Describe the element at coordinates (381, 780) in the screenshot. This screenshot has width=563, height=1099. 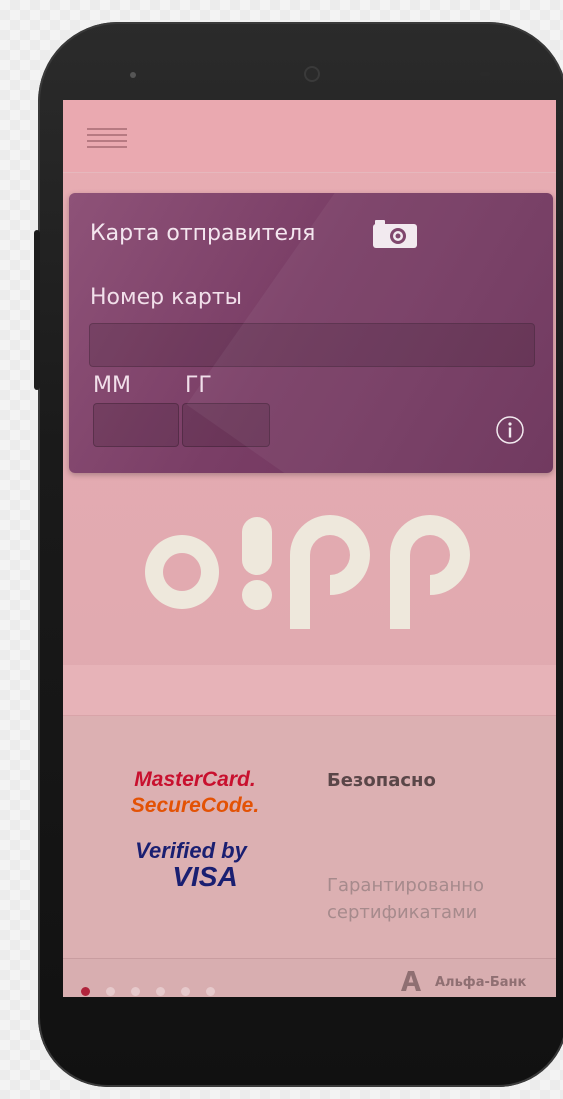
I see `secure-title: Безопасно` at that location.